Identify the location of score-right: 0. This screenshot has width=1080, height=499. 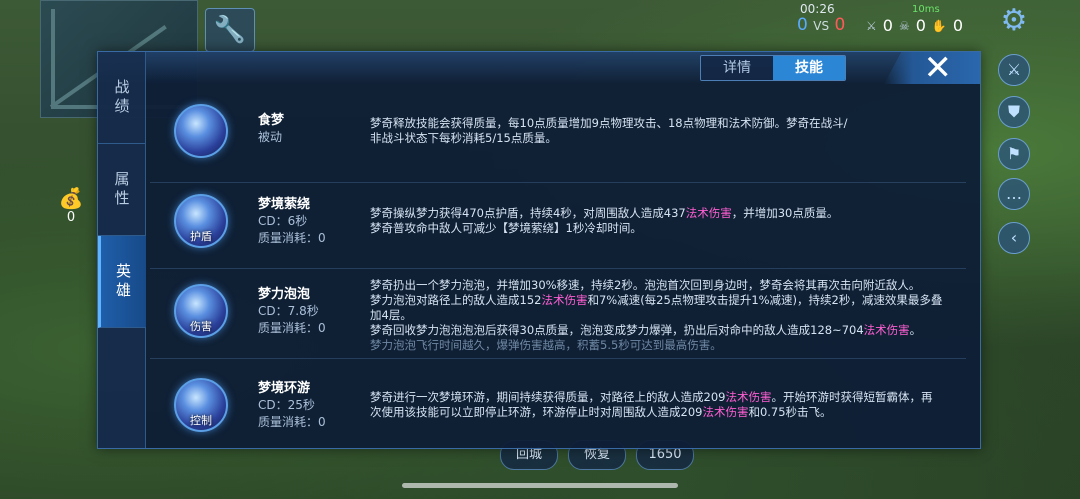
(840, 25).